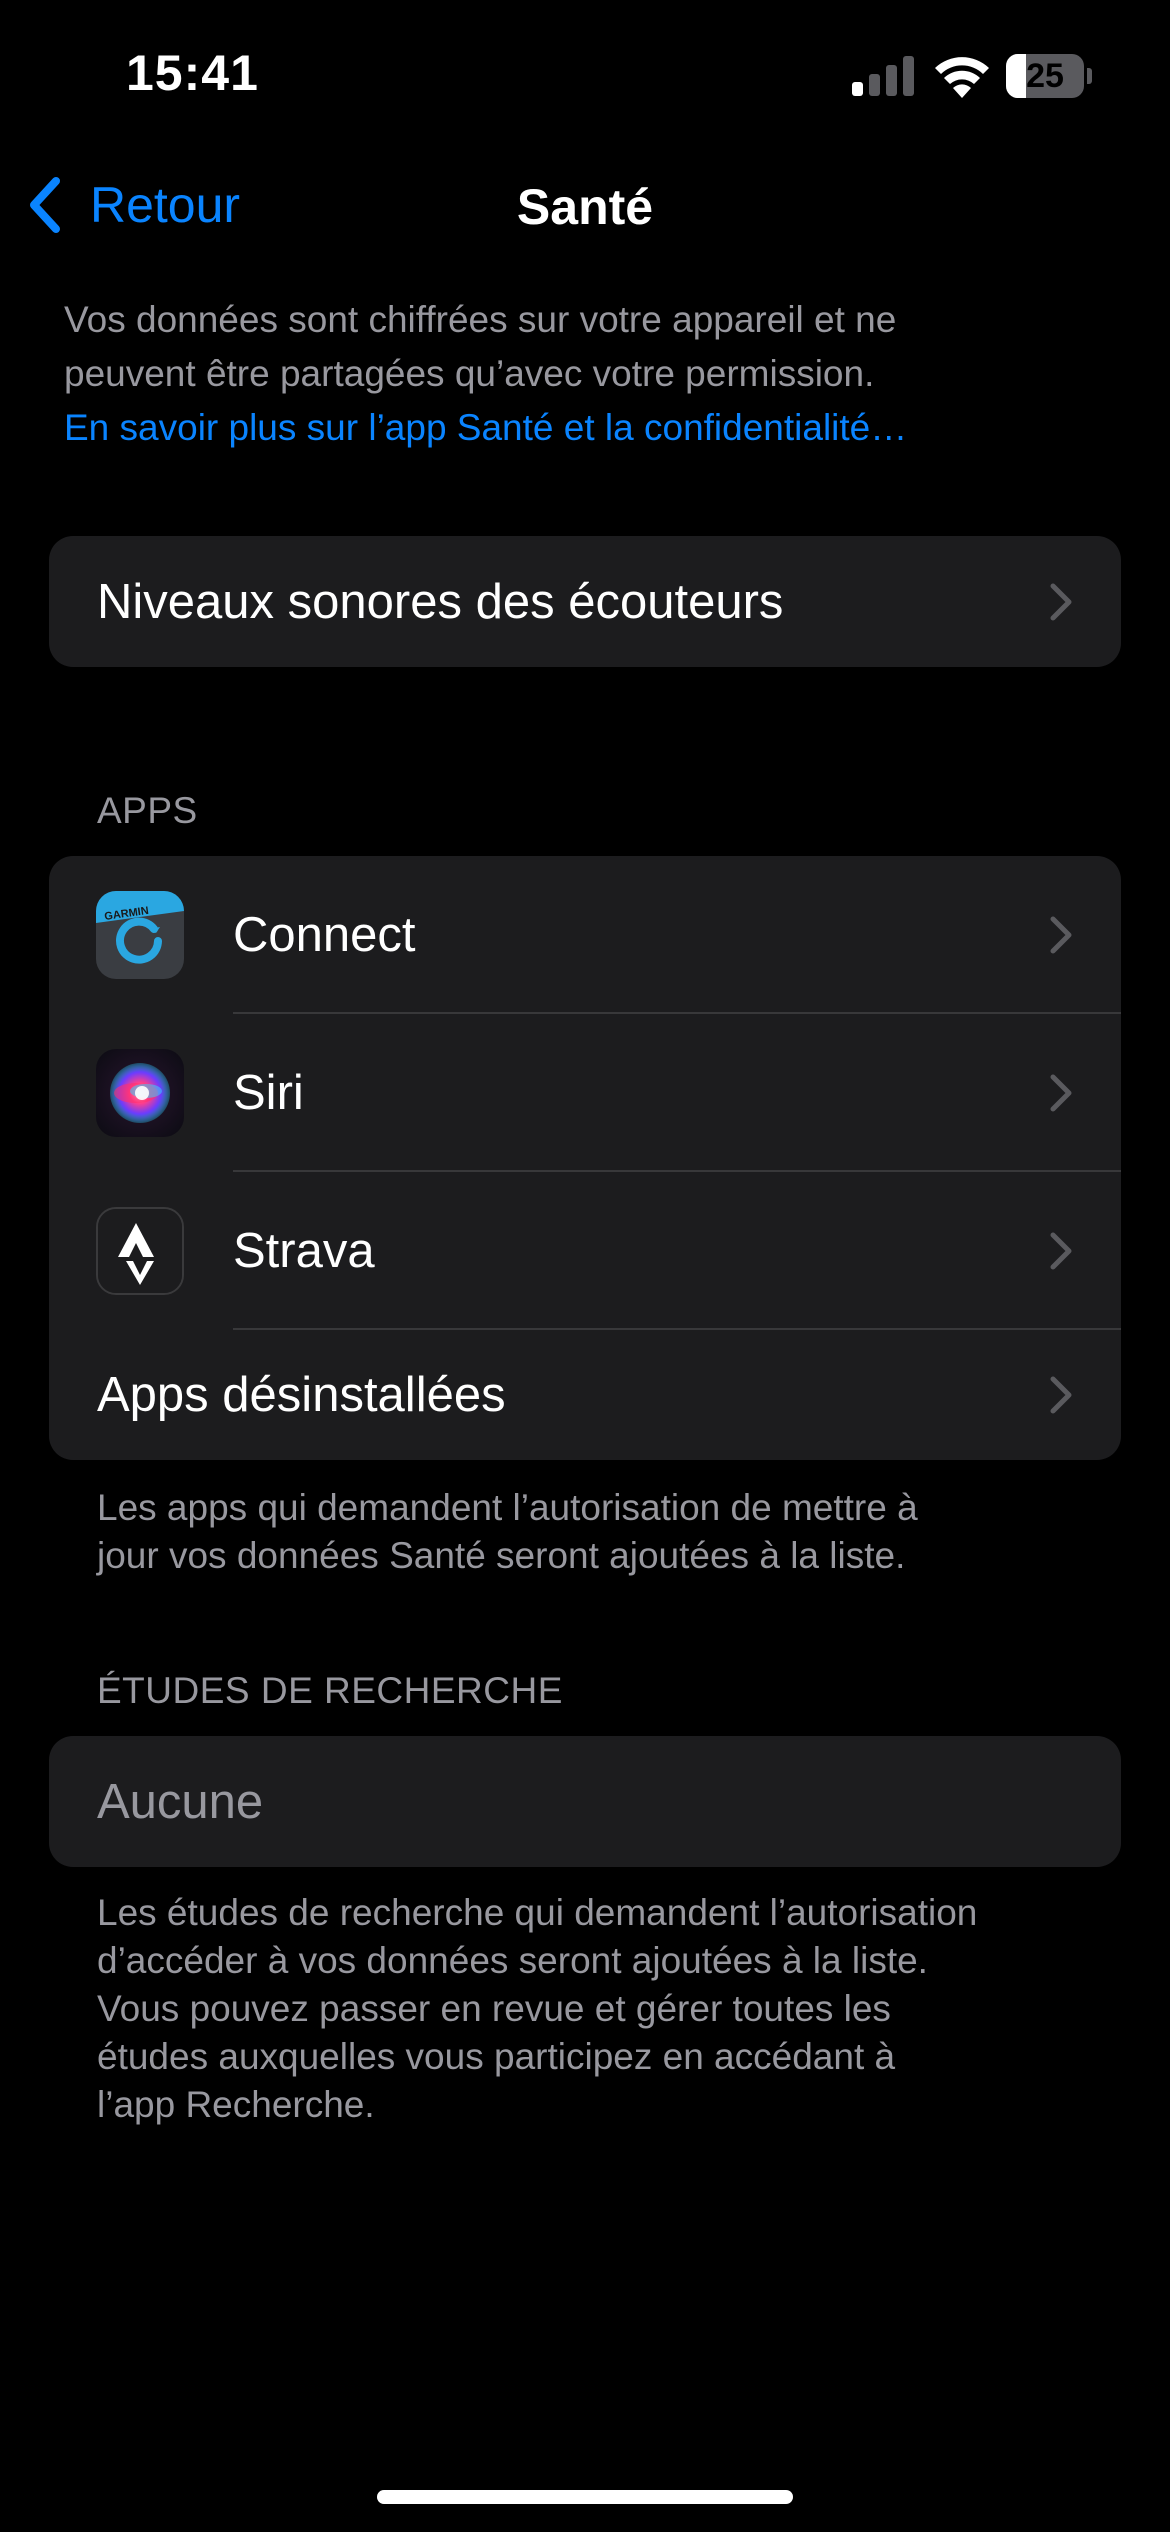 This screenshot has height=2532, width=1170. What do you see at coordinates (585, 75) in the screenshot?
I see `status-bar: 15:41 25` at bounding box center [585, 75].